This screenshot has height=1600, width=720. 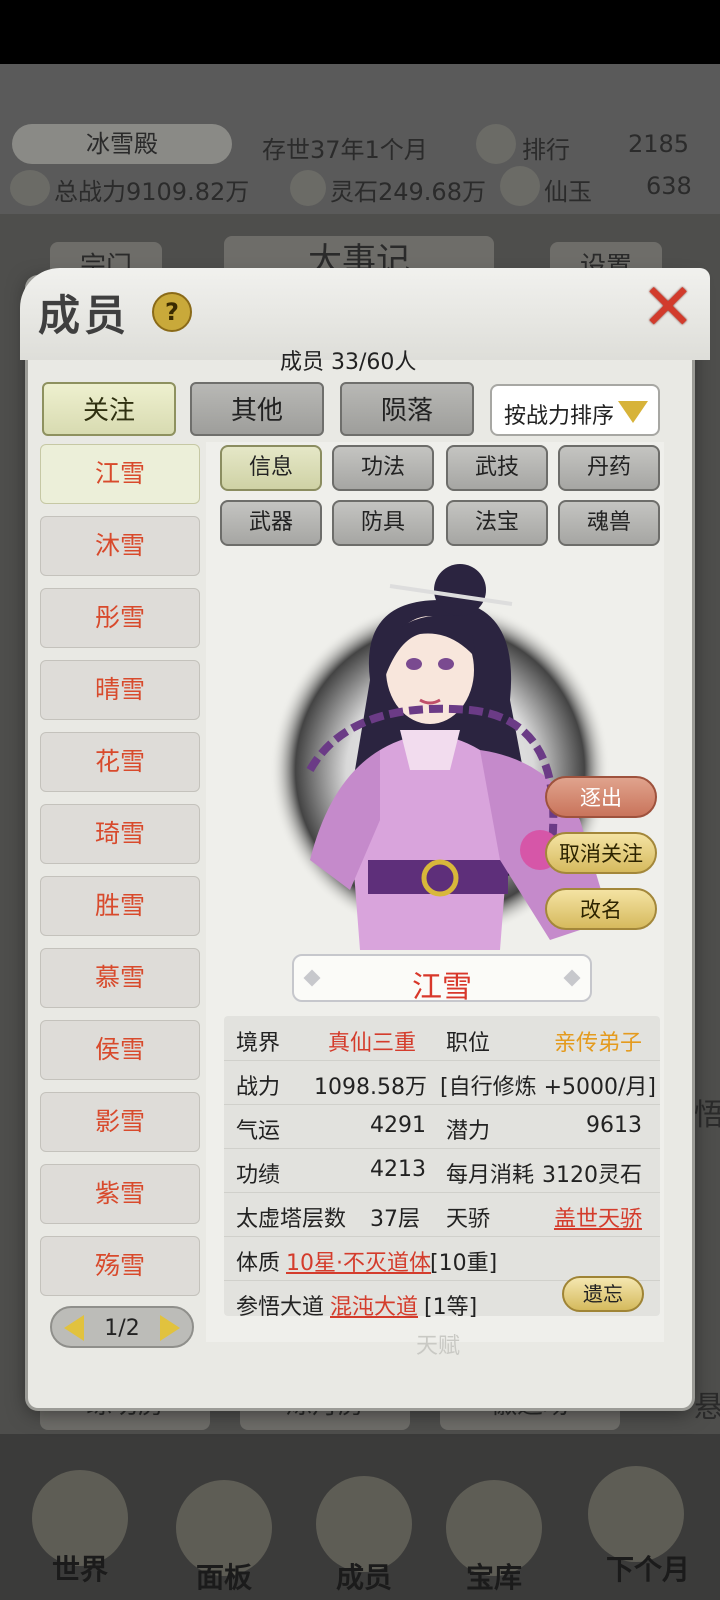 I want to click on member-item: 殇雪, so click(x=120, y=1266).